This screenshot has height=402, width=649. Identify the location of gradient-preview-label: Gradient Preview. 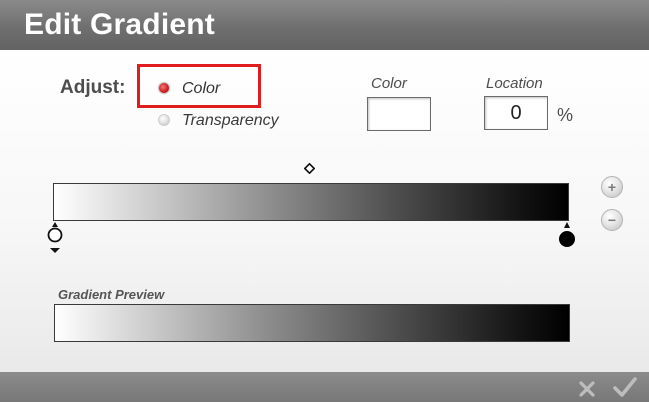
(111, 294).